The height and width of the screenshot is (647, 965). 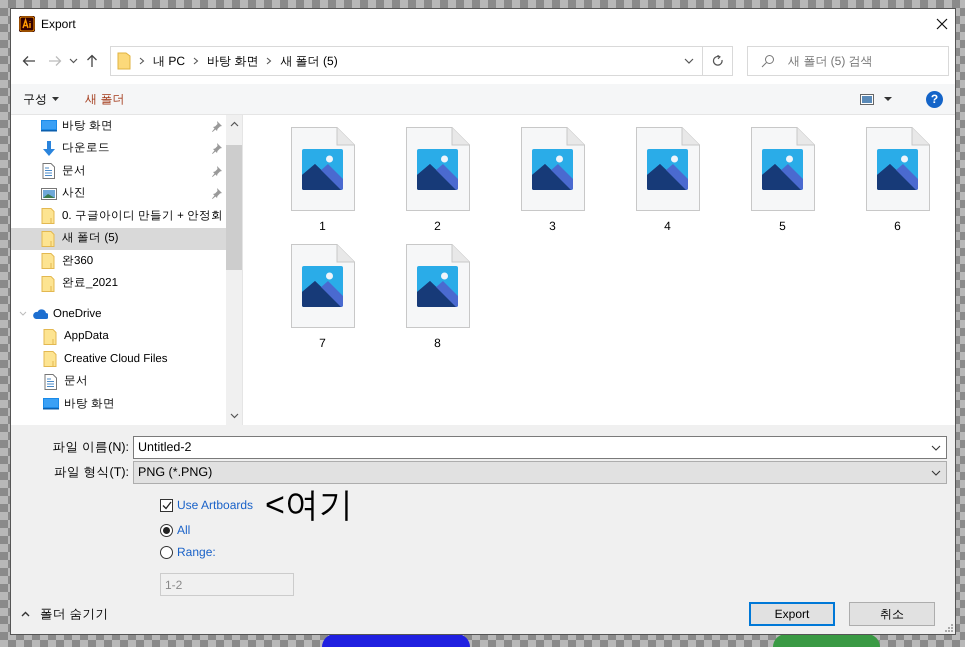 What do you see at coordinates (540, 472) in the screenshot?
I see `file-type-dropdown: PNG (*.PNG)` at bounding box center [540, 472].